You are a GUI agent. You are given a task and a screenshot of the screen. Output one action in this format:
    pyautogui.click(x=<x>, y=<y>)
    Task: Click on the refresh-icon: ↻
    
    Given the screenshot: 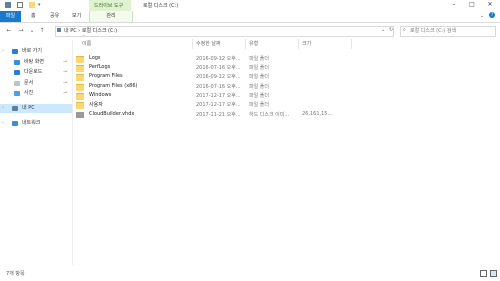 What is the action you would take?
    pyautogui.click(x=391, y=30)
    